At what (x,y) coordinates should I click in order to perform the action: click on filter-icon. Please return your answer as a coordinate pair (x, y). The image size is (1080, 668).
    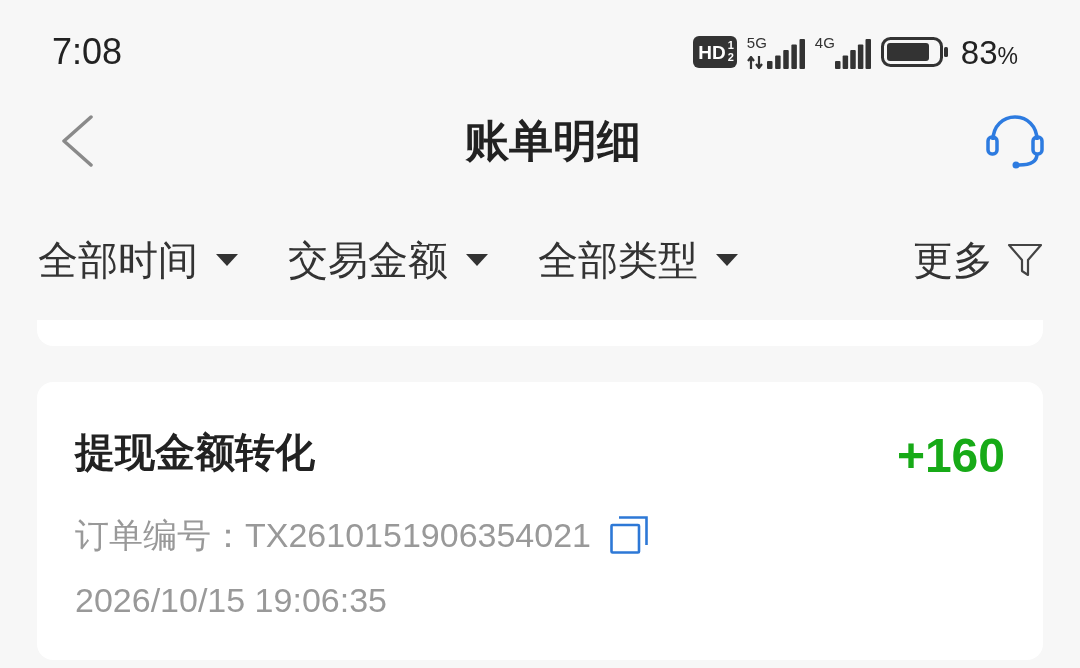
    Looking at the image, I should click on (1025, 260).